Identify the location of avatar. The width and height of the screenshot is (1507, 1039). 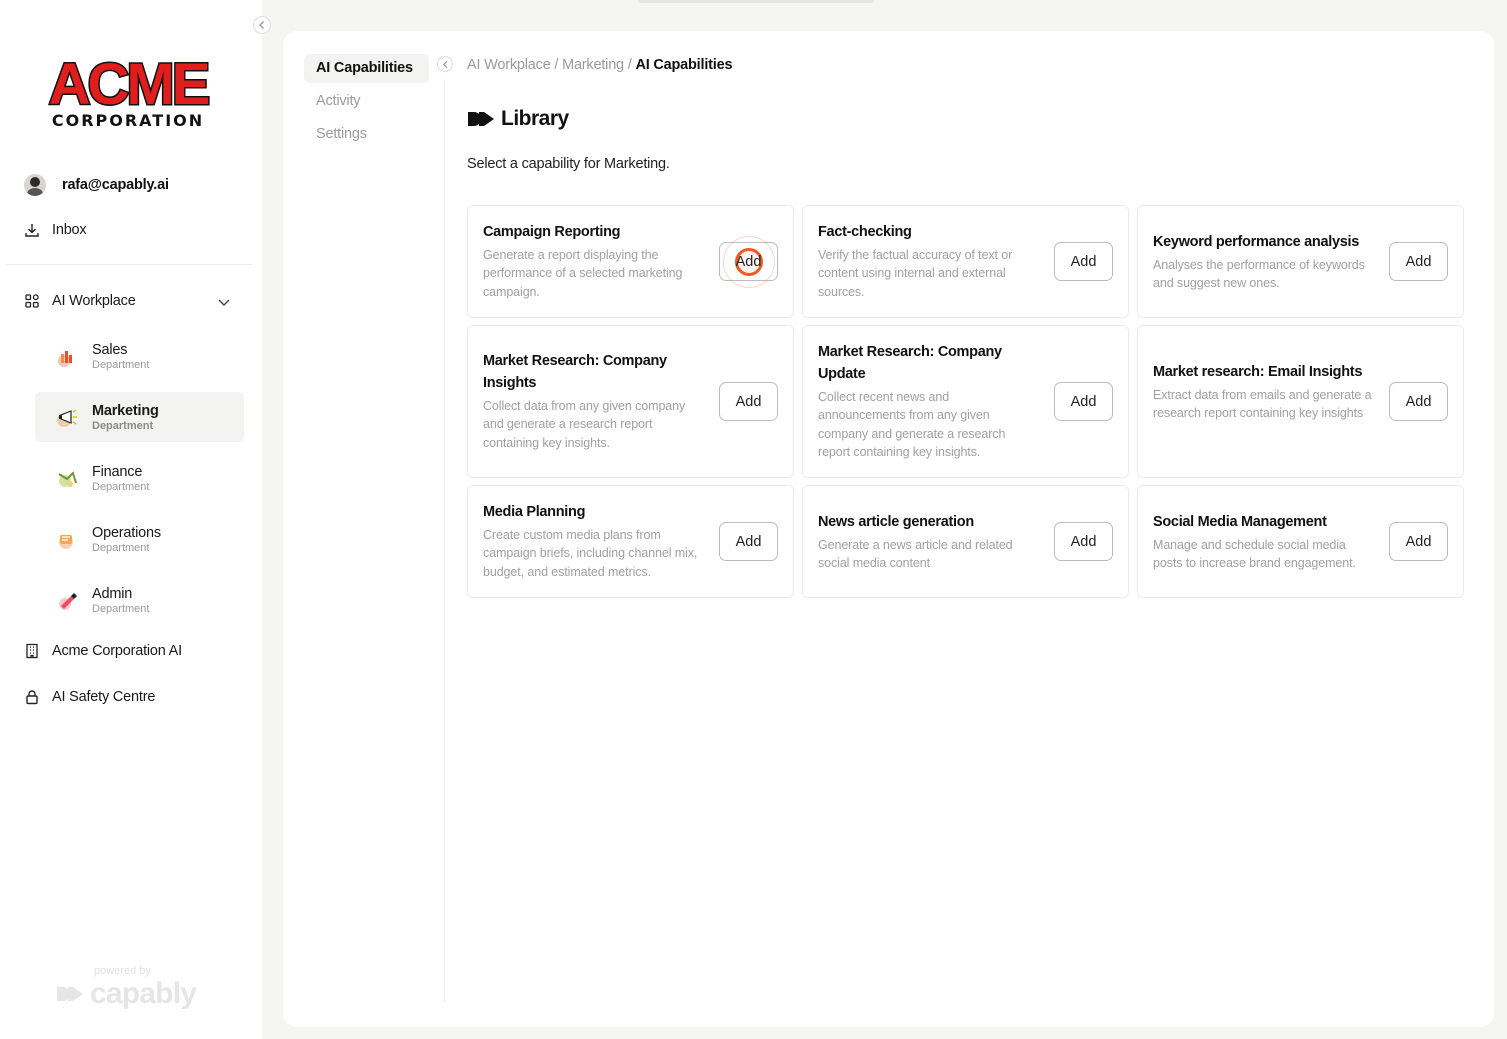
(35, 185).